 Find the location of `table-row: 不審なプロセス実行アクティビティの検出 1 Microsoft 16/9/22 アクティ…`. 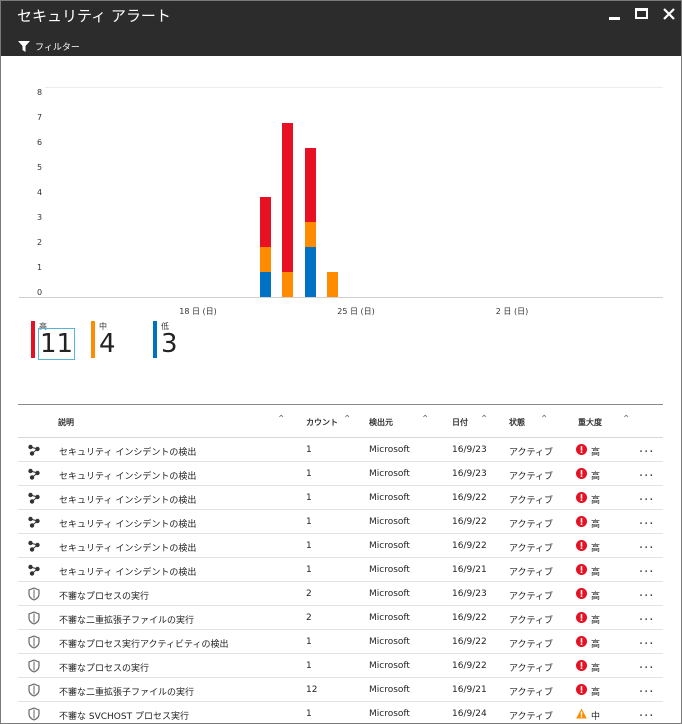

table-row: 不審なプロセス実行アクティビティの検出 1 Microsoft 16/9/22 アクティ… is located at coordinates (340, 642).